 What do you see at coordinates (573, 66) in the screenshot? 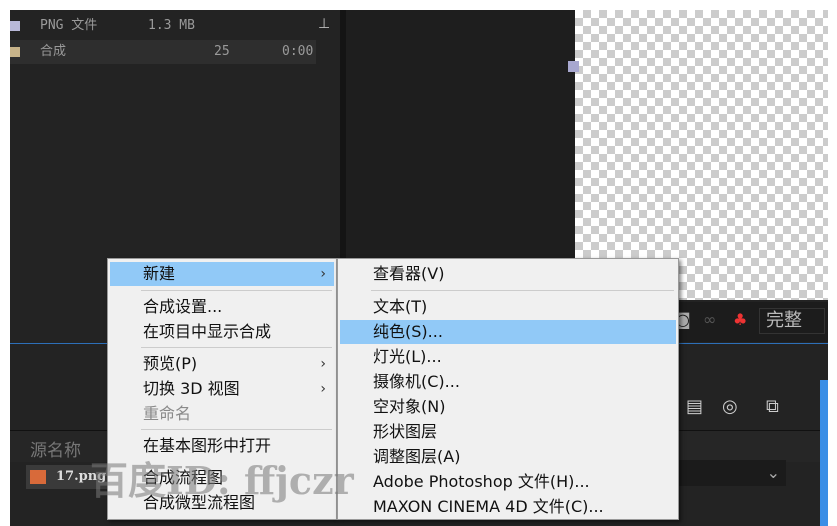
I see `anchor-handle` at bounding box center [573, 66].